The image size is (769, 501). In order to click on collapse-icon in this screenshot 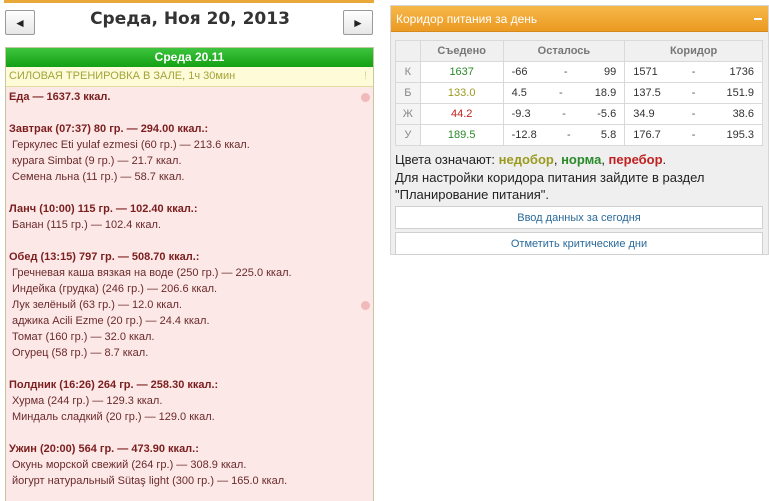, I will do `click(758, 19)`.